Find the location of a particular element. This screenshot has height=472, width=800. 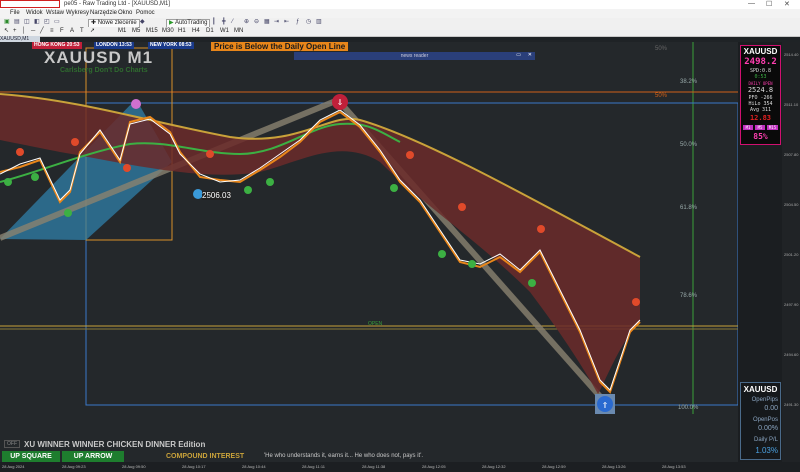

time-tick: 28 Aug 13:53 is located at coordinates (674, 466).